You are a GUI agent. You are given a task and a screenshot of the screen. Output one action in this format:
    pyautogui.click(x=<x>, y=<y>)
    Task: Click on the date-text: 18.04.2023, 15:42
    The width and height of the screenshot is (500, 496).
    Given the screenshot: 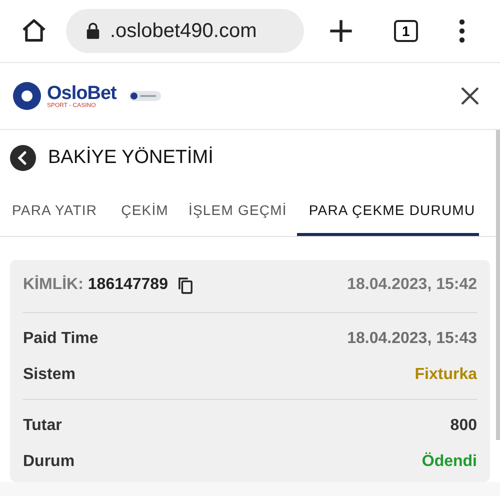 What is the action you would take?
    pyautogui.click(x=412, y=285)
    